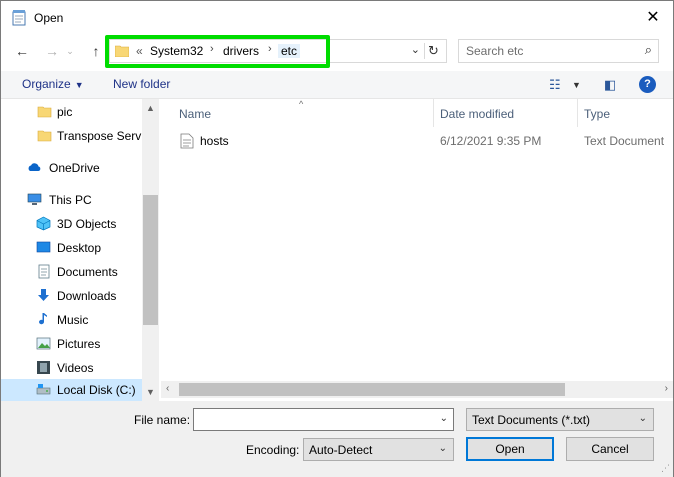 Image resolution: width=674 pixels, height=477 pixels. I want to click on text-file-icon, so click(187, 141).